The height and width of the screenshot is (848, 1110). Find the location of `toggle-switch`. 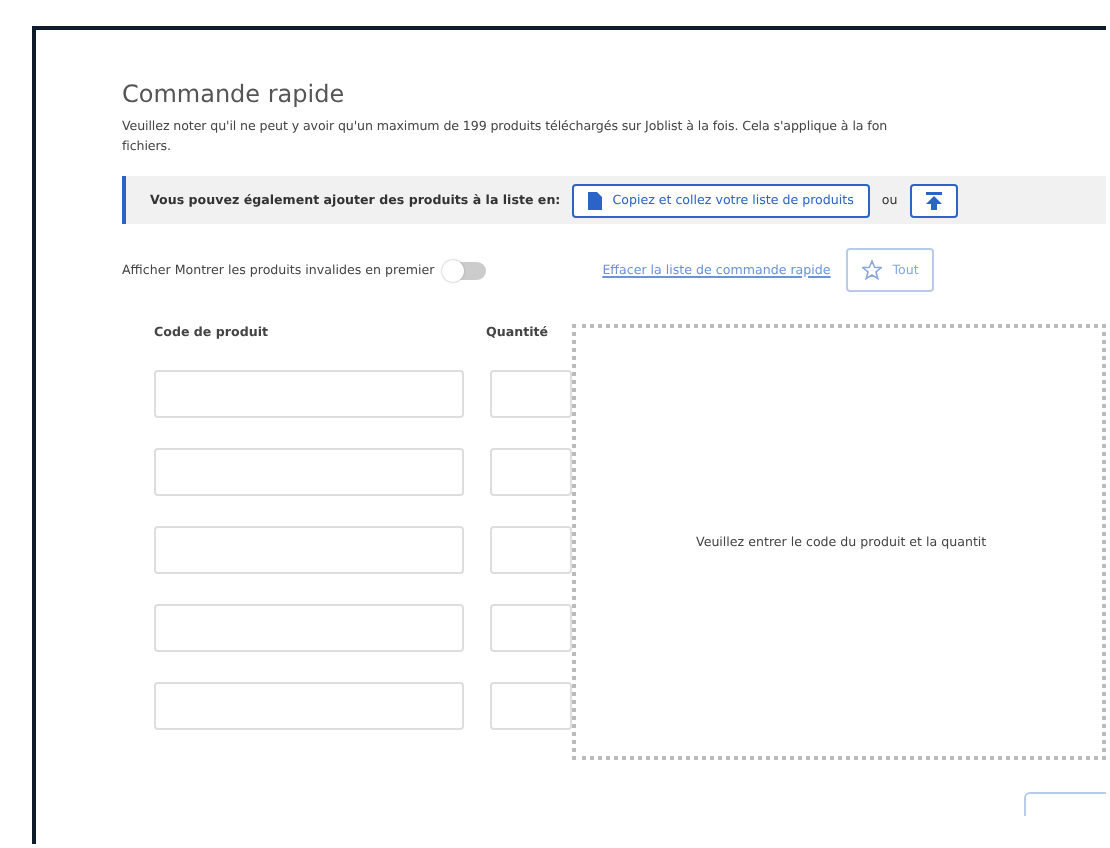

toggle-switch is located at coordinates (465, 270).